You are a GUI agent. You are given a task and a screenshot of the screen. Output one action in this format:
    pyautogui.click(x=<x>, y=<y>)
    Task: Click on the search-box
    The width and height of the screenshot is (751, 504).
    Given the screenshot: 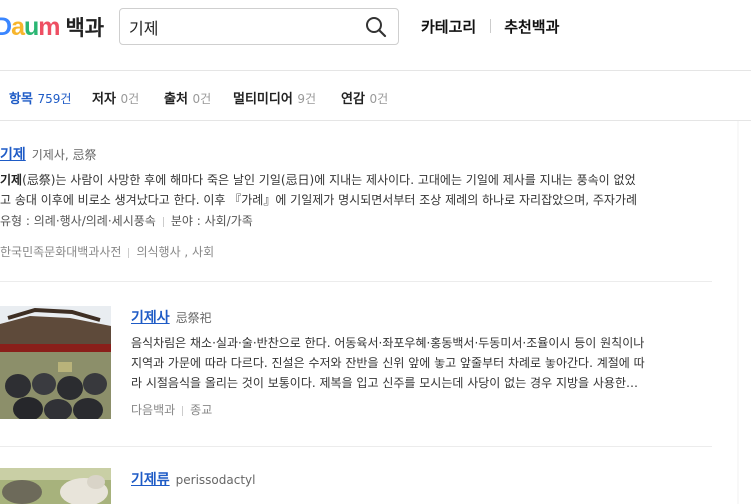 What is the action you would take?
    pyautogui.click(x=259, y=26)
    